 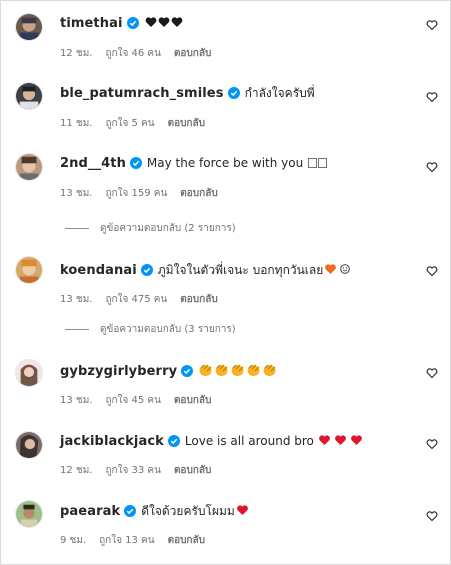 What do you see at coordinates (98, 270) in the screenshot?
I see `comment-username: koendanai` at bounding box center [98, 270].